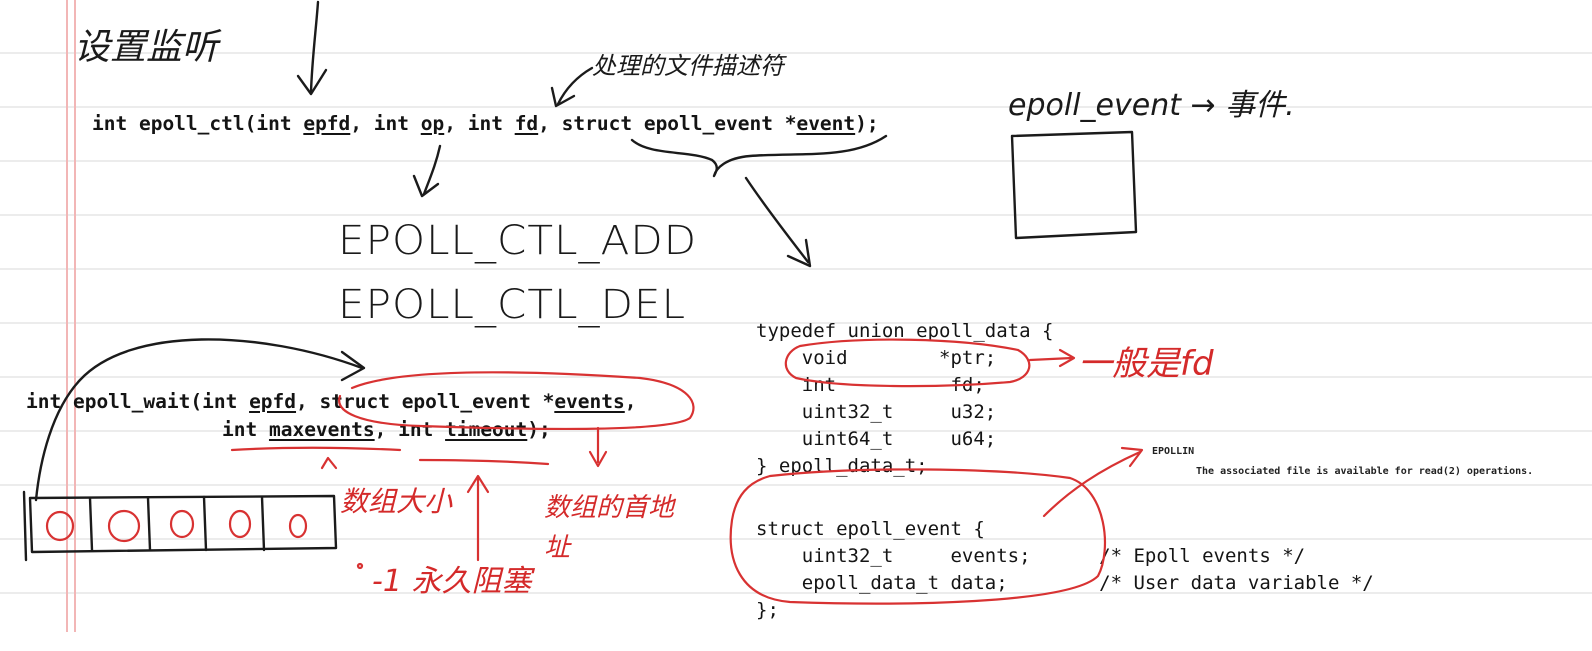 This screenshot has width=1592, height=651. I want to click on ctl-event-param: event, so click(826, 123).